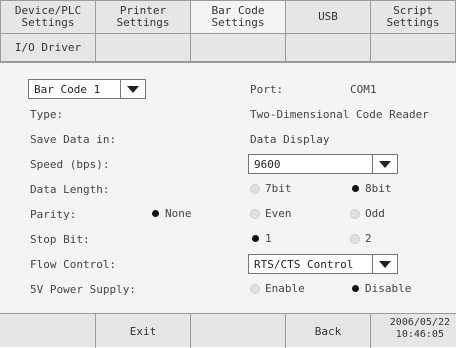 This screenshot has width=456, height=348. What do you see at coordinates (419, 322) in the screenshot?
I see `date-text: 2006/05/22` at bounding box center [419, 322].